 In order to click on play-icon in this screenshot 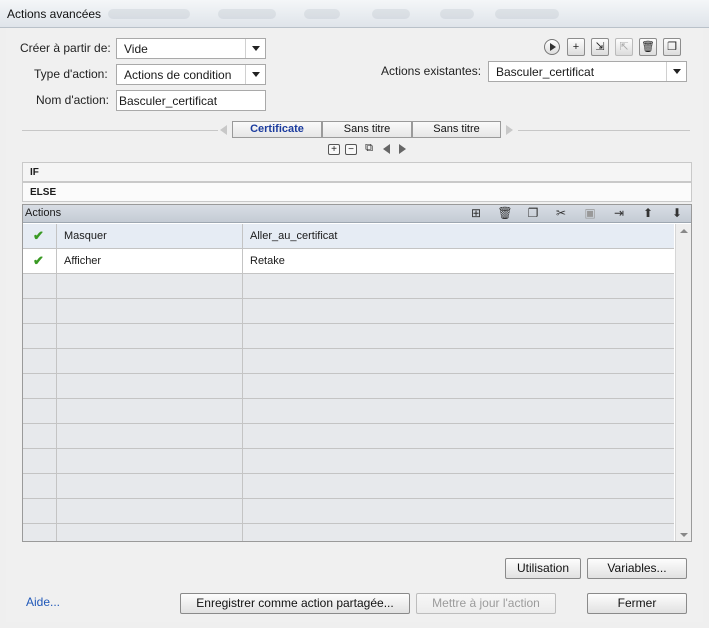, I will do `click(552, 47)`.